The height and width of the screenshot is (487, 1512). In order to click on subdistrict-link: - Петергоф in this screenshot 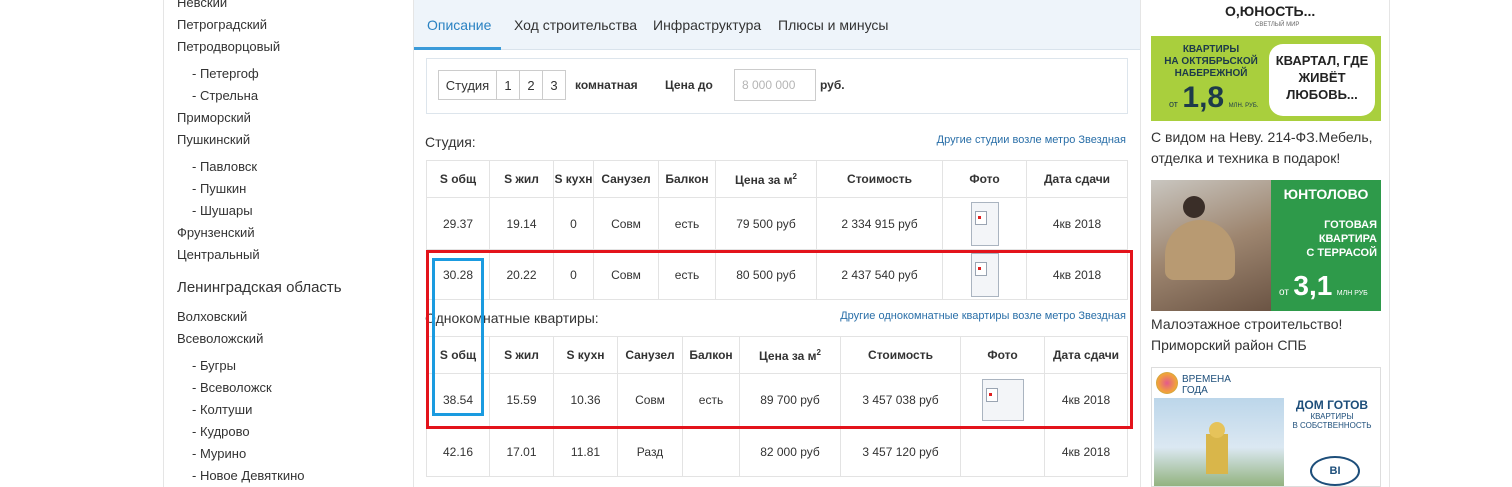, I will do `click(225, 74)`.